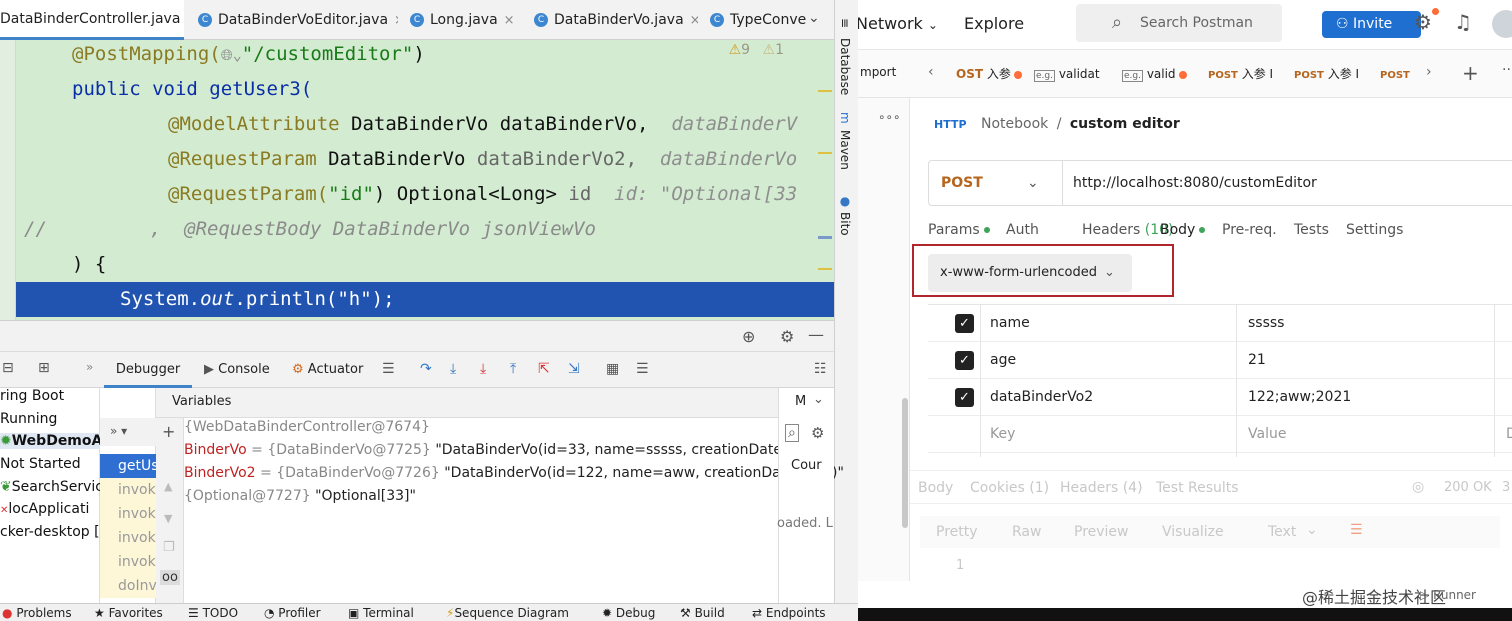 The width and height of the screenshot is (1512, 621). What do you see at coordinates (170, 577) in the screenshot?
I see `glasses-icon: oo` at bounding box center [170, 577].